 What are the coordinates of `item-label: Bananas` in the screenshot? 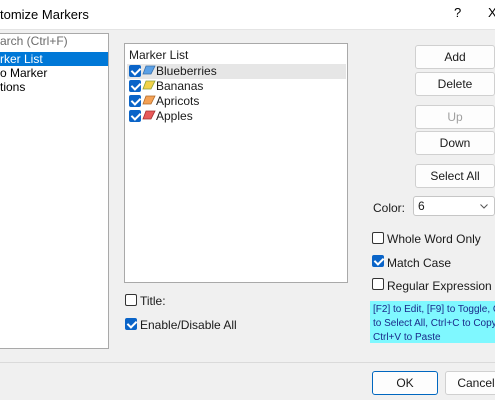 It's located at (180, 86).